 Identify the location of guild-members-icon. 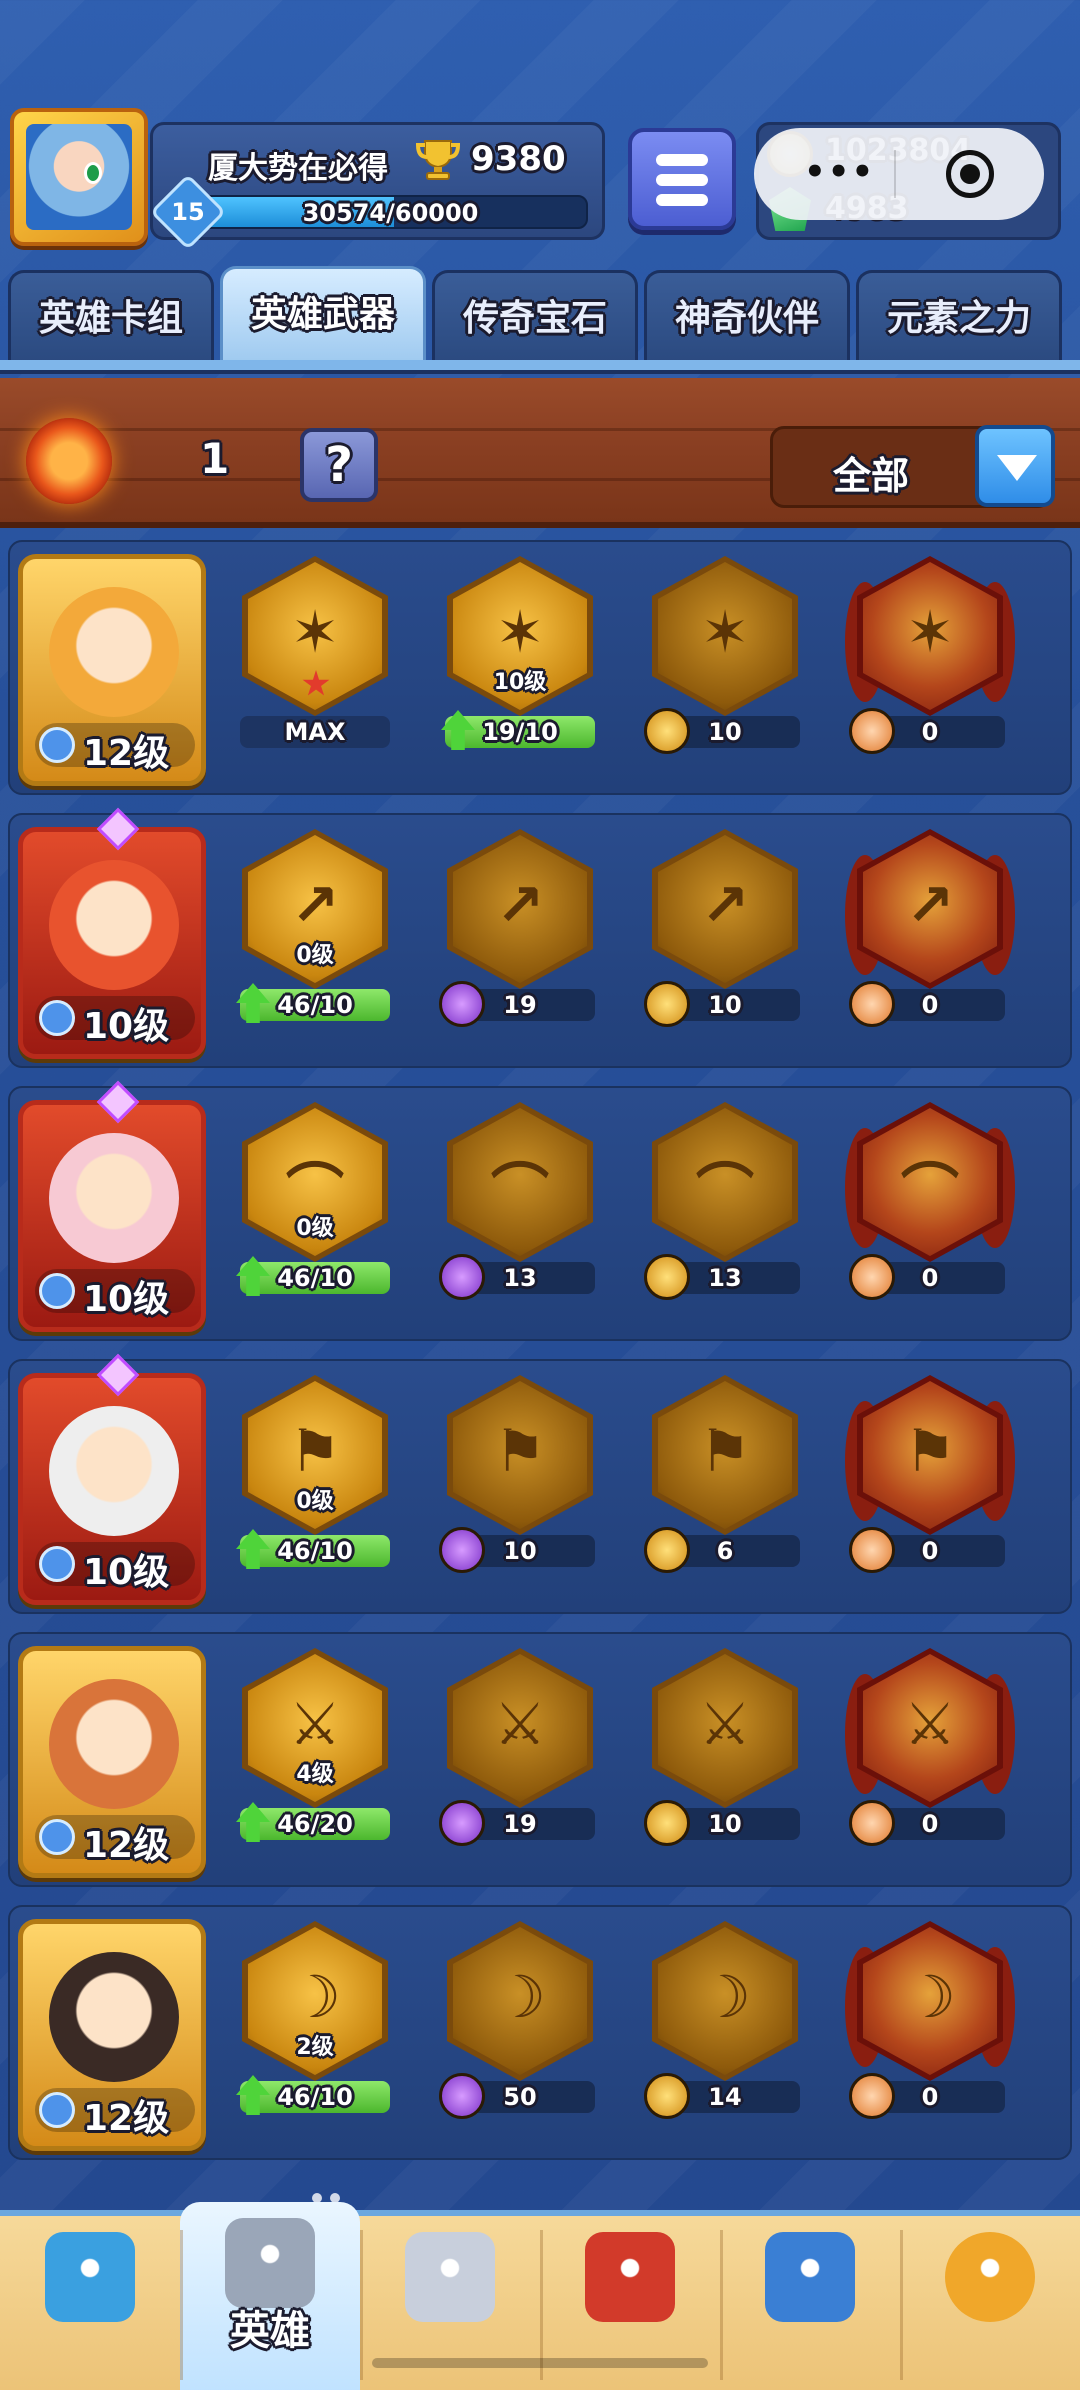
(810, 2277).